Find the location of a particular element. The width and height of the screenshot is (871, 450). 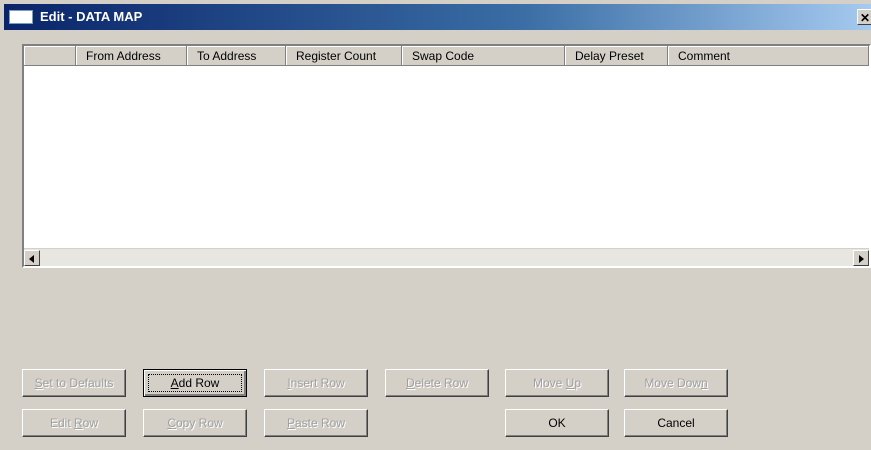

move-down-accel: n is located at coordinates (704, 383).